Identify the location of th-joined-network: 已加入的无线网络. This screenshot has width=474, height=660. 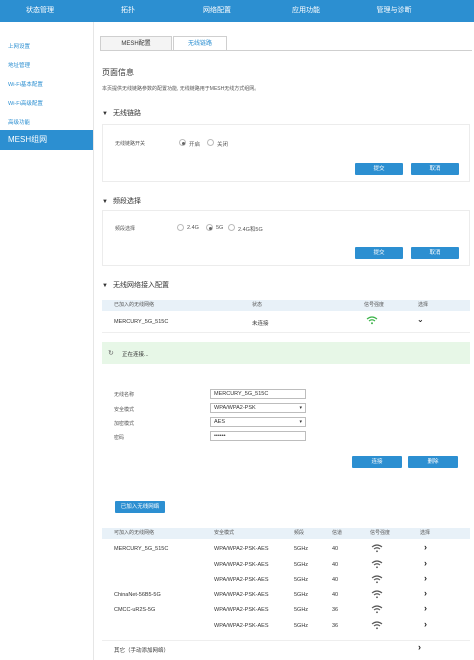
(134, 305).